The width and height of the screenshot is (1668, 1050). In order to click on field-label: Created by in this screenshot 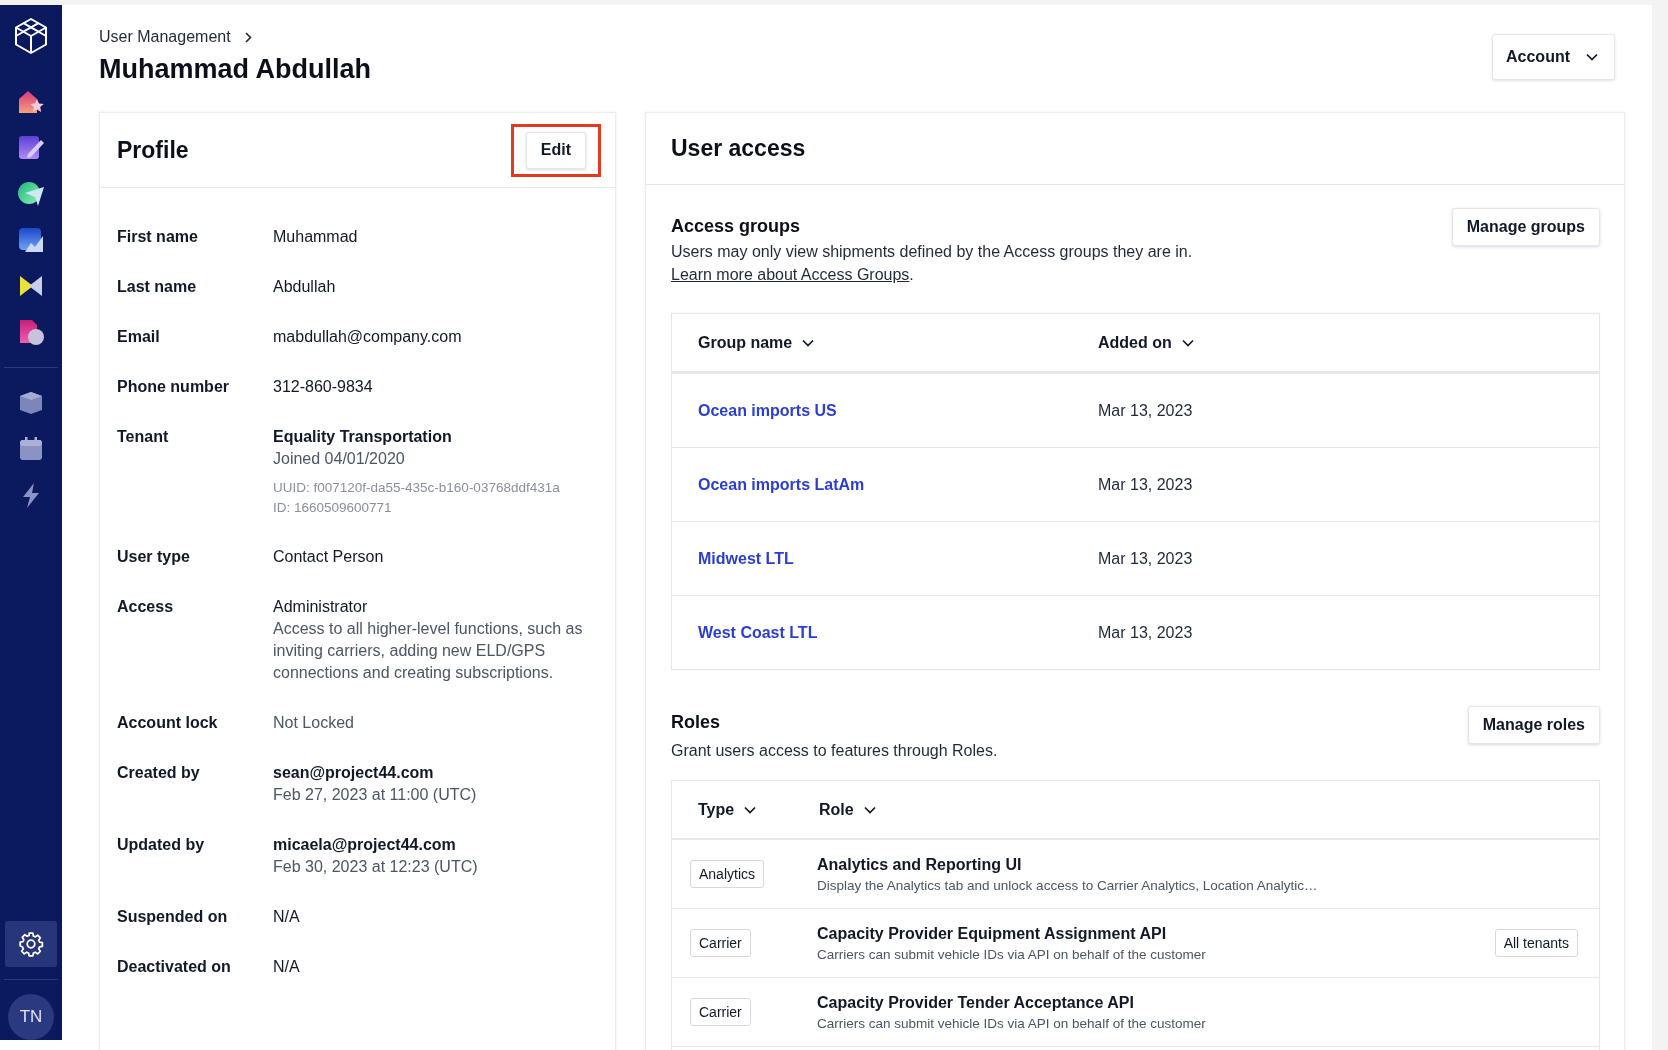, I will do `click(159, 773)`.